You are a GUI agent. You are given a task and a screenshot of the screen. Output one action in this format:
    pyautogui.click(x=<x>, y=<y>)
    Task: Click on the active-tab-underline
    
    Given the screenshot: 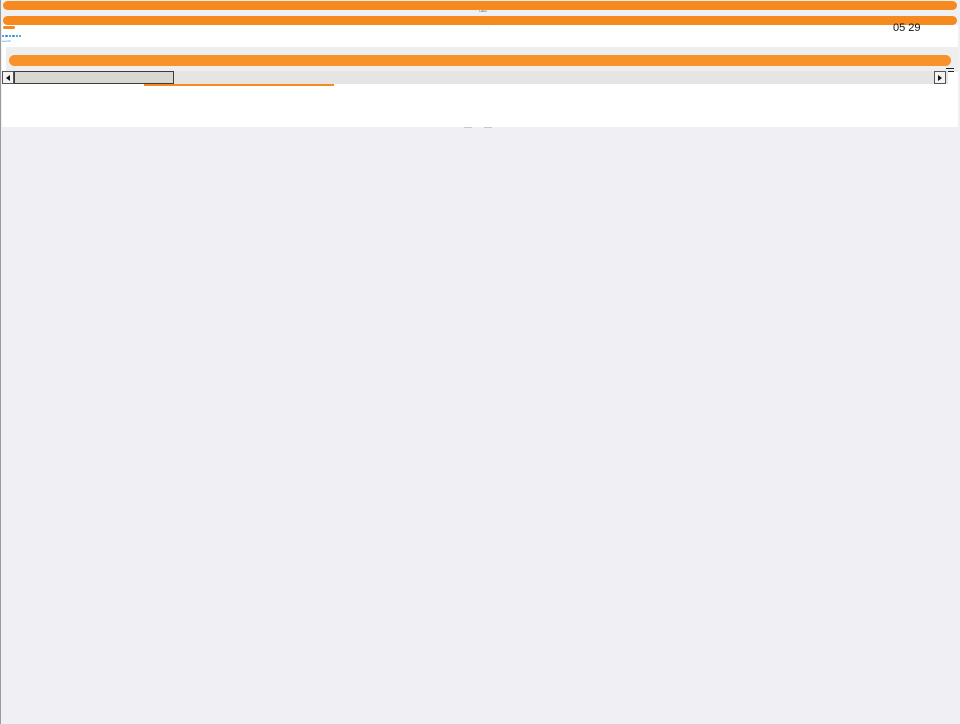 What is the action you would take?
    pyautogui.click(x=239, y=85)
    